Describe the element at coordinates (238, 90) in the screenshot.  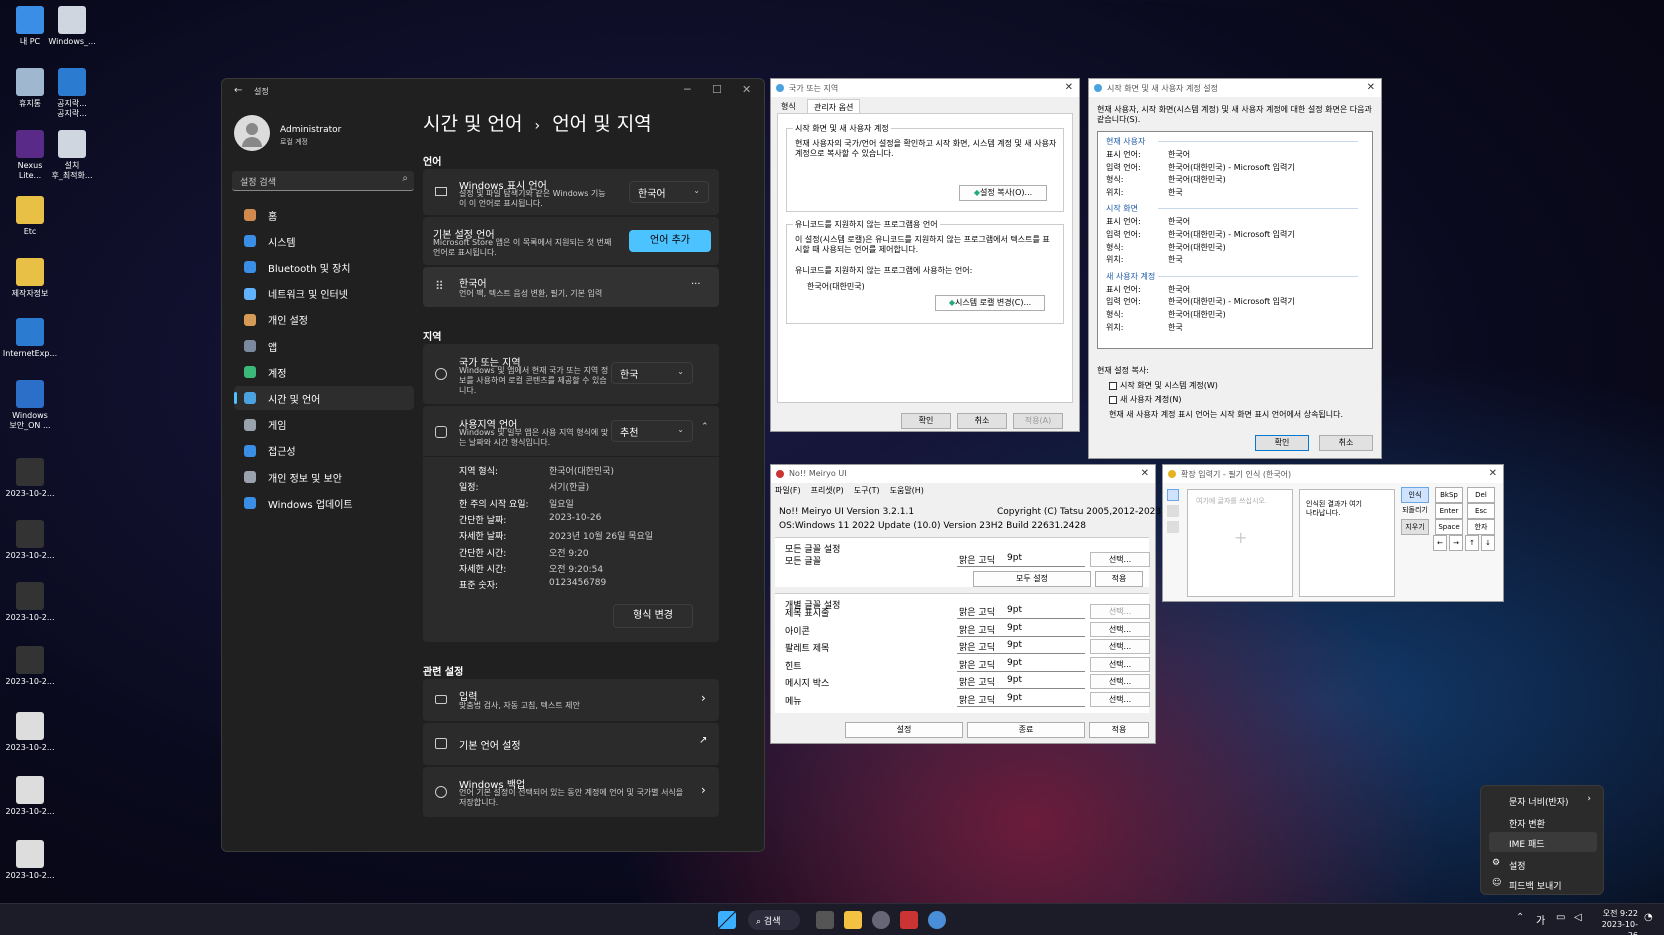
I see `back-icon: ←` at that location.